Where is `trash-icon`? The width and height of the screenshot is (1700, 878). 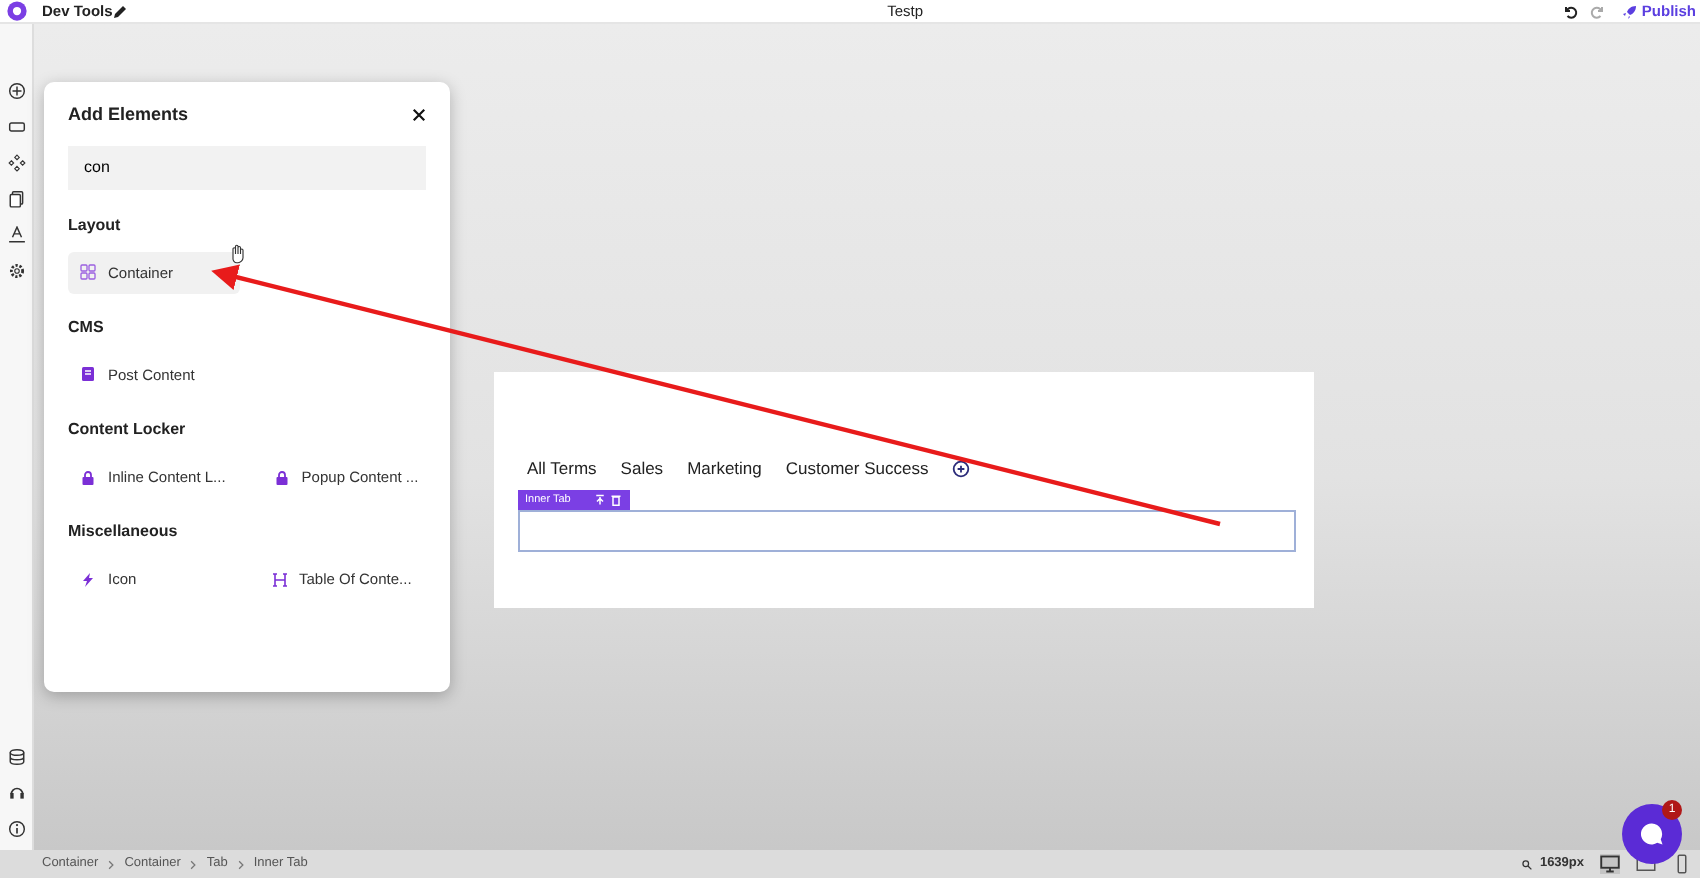 trash-icon is located at coordinates (616, 499).